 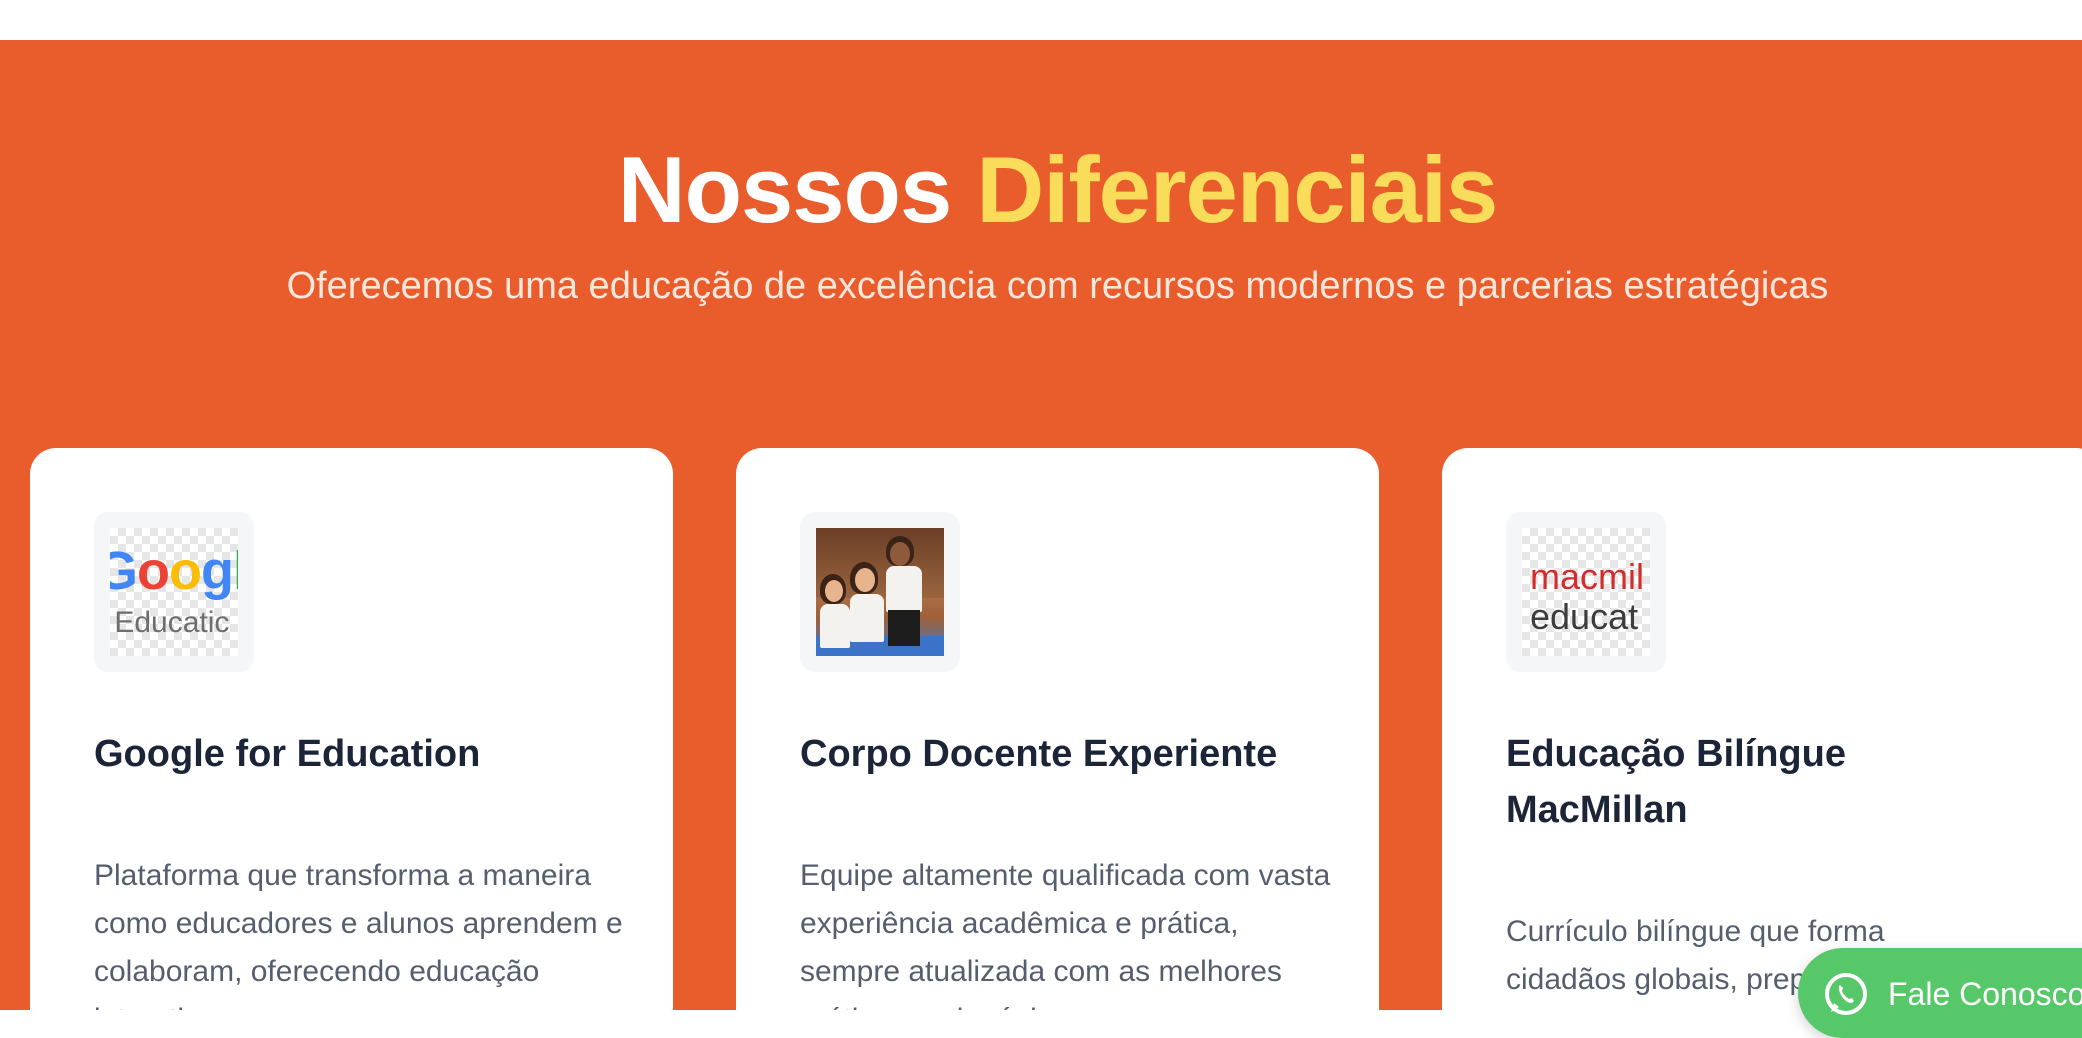 What do you see at coordinates (1039, 754) in the screenshot?
I see `card-title: Corpo Docente Experiente` at bounding box center [1039, 754].